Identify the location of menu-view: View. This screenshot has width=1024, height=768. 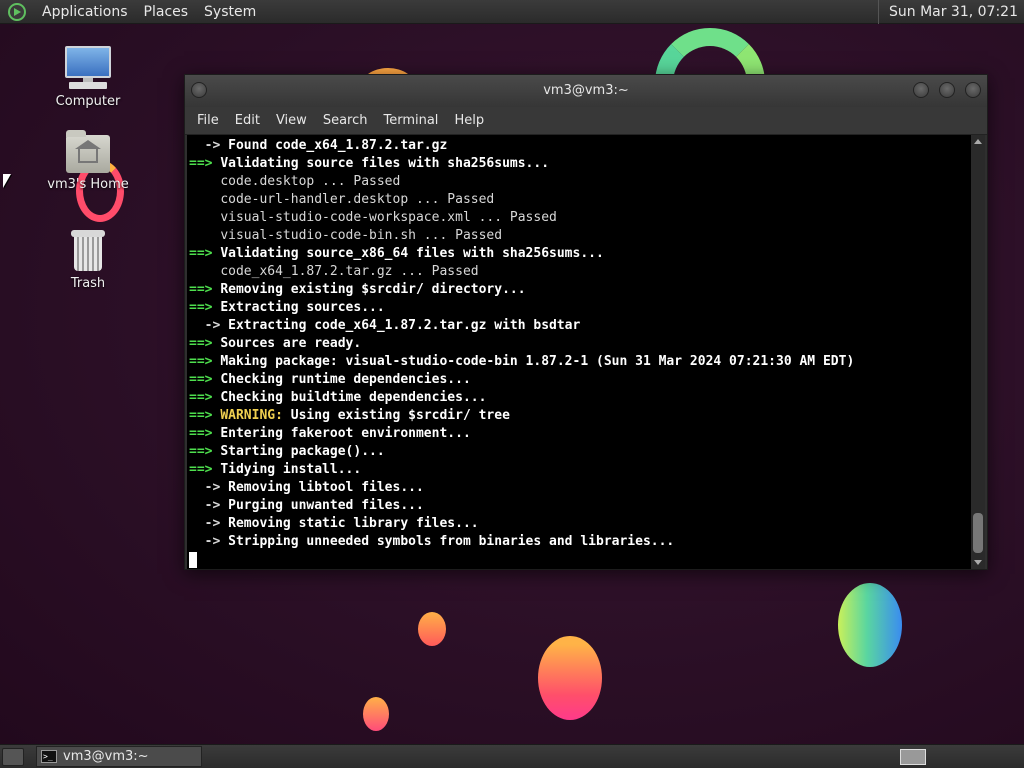
(291, 120).